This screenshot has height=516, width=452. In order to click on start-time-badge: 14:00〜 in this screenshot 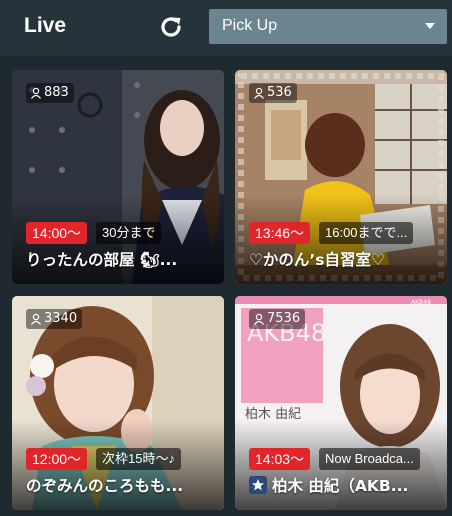, I will do `click(57, 233)`.